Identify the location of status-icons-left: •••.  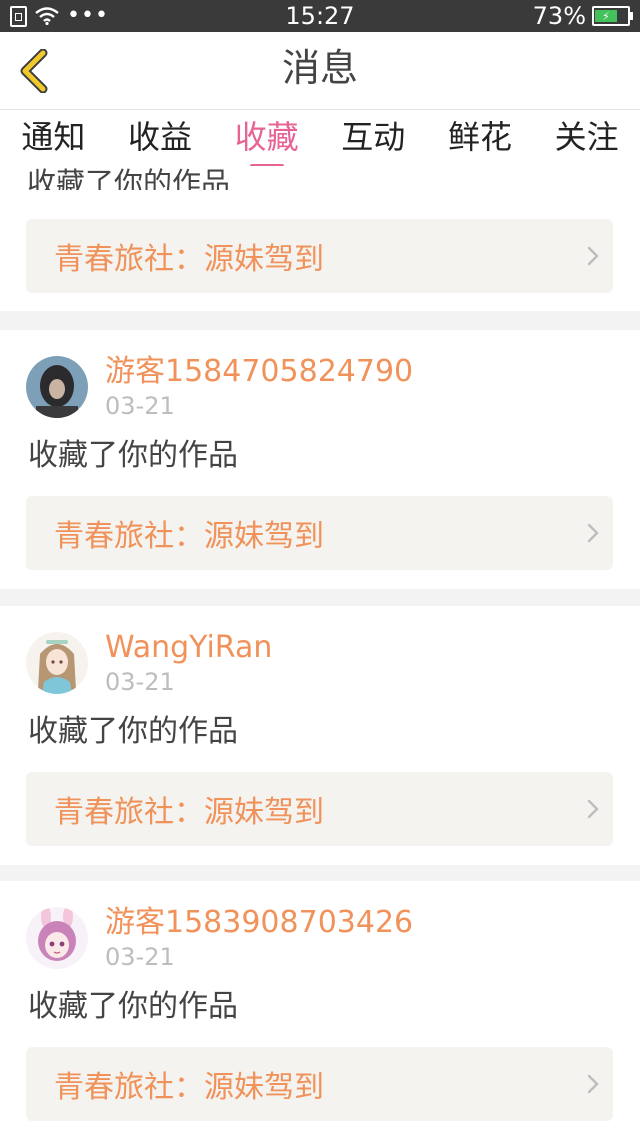
(54, 16).